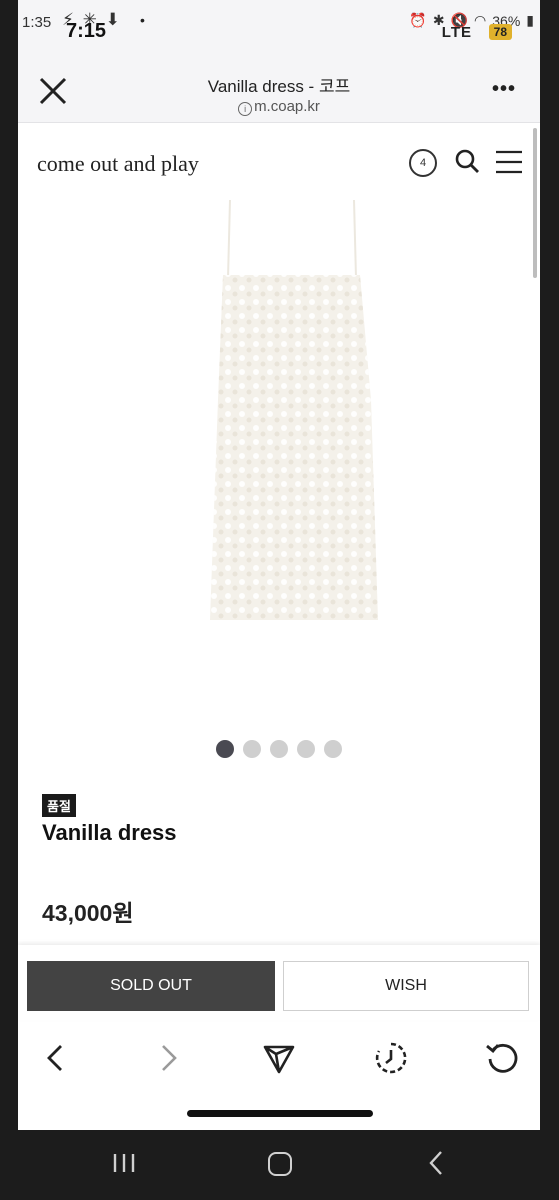 Image resolution: width=559 pixels, height=1200 pixels. I want to click on browser-toolbar, so click(279, 1076).